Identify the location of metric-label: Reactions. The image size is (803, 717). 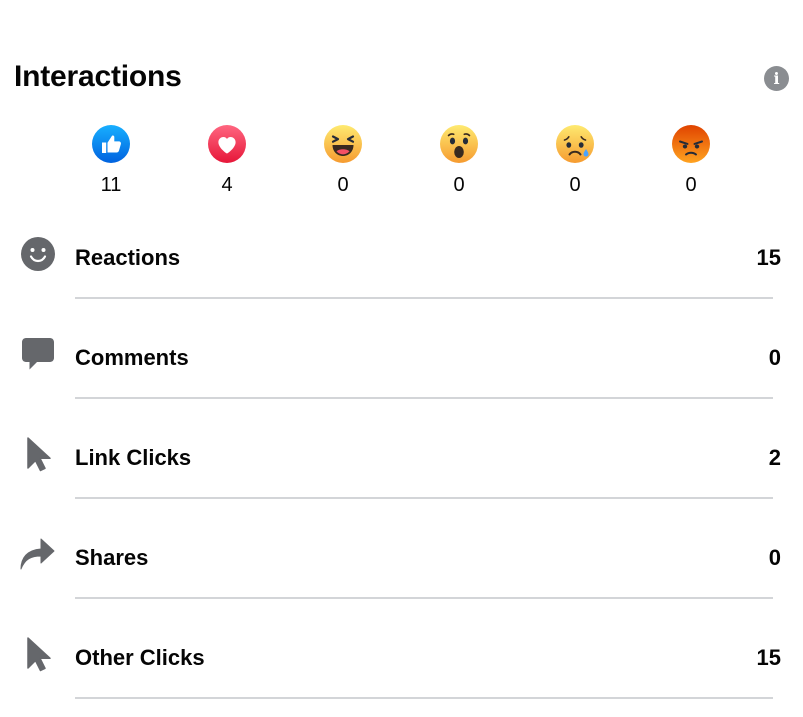
(128, 257).